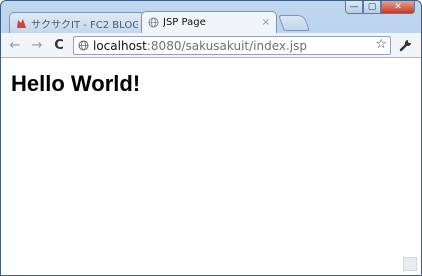  Describe the element at coordinates (266, 22) in the screenshot. I see `tab-close-icon: ×` at that location.